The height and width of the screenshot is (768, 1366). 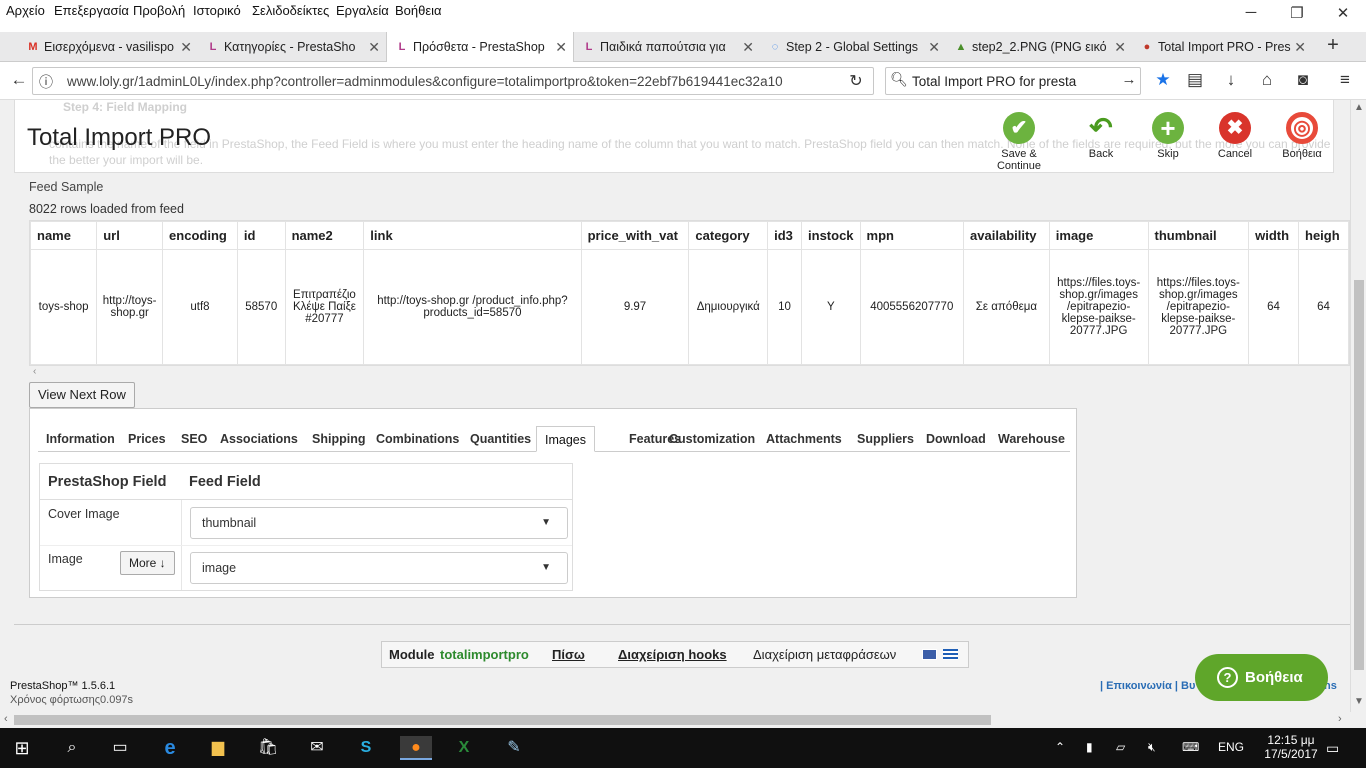 What do you see at coordinates (994, 81) in the screenshot?
I see `search-input: Total Import PRO for presta` at bounding box center [994, 81].